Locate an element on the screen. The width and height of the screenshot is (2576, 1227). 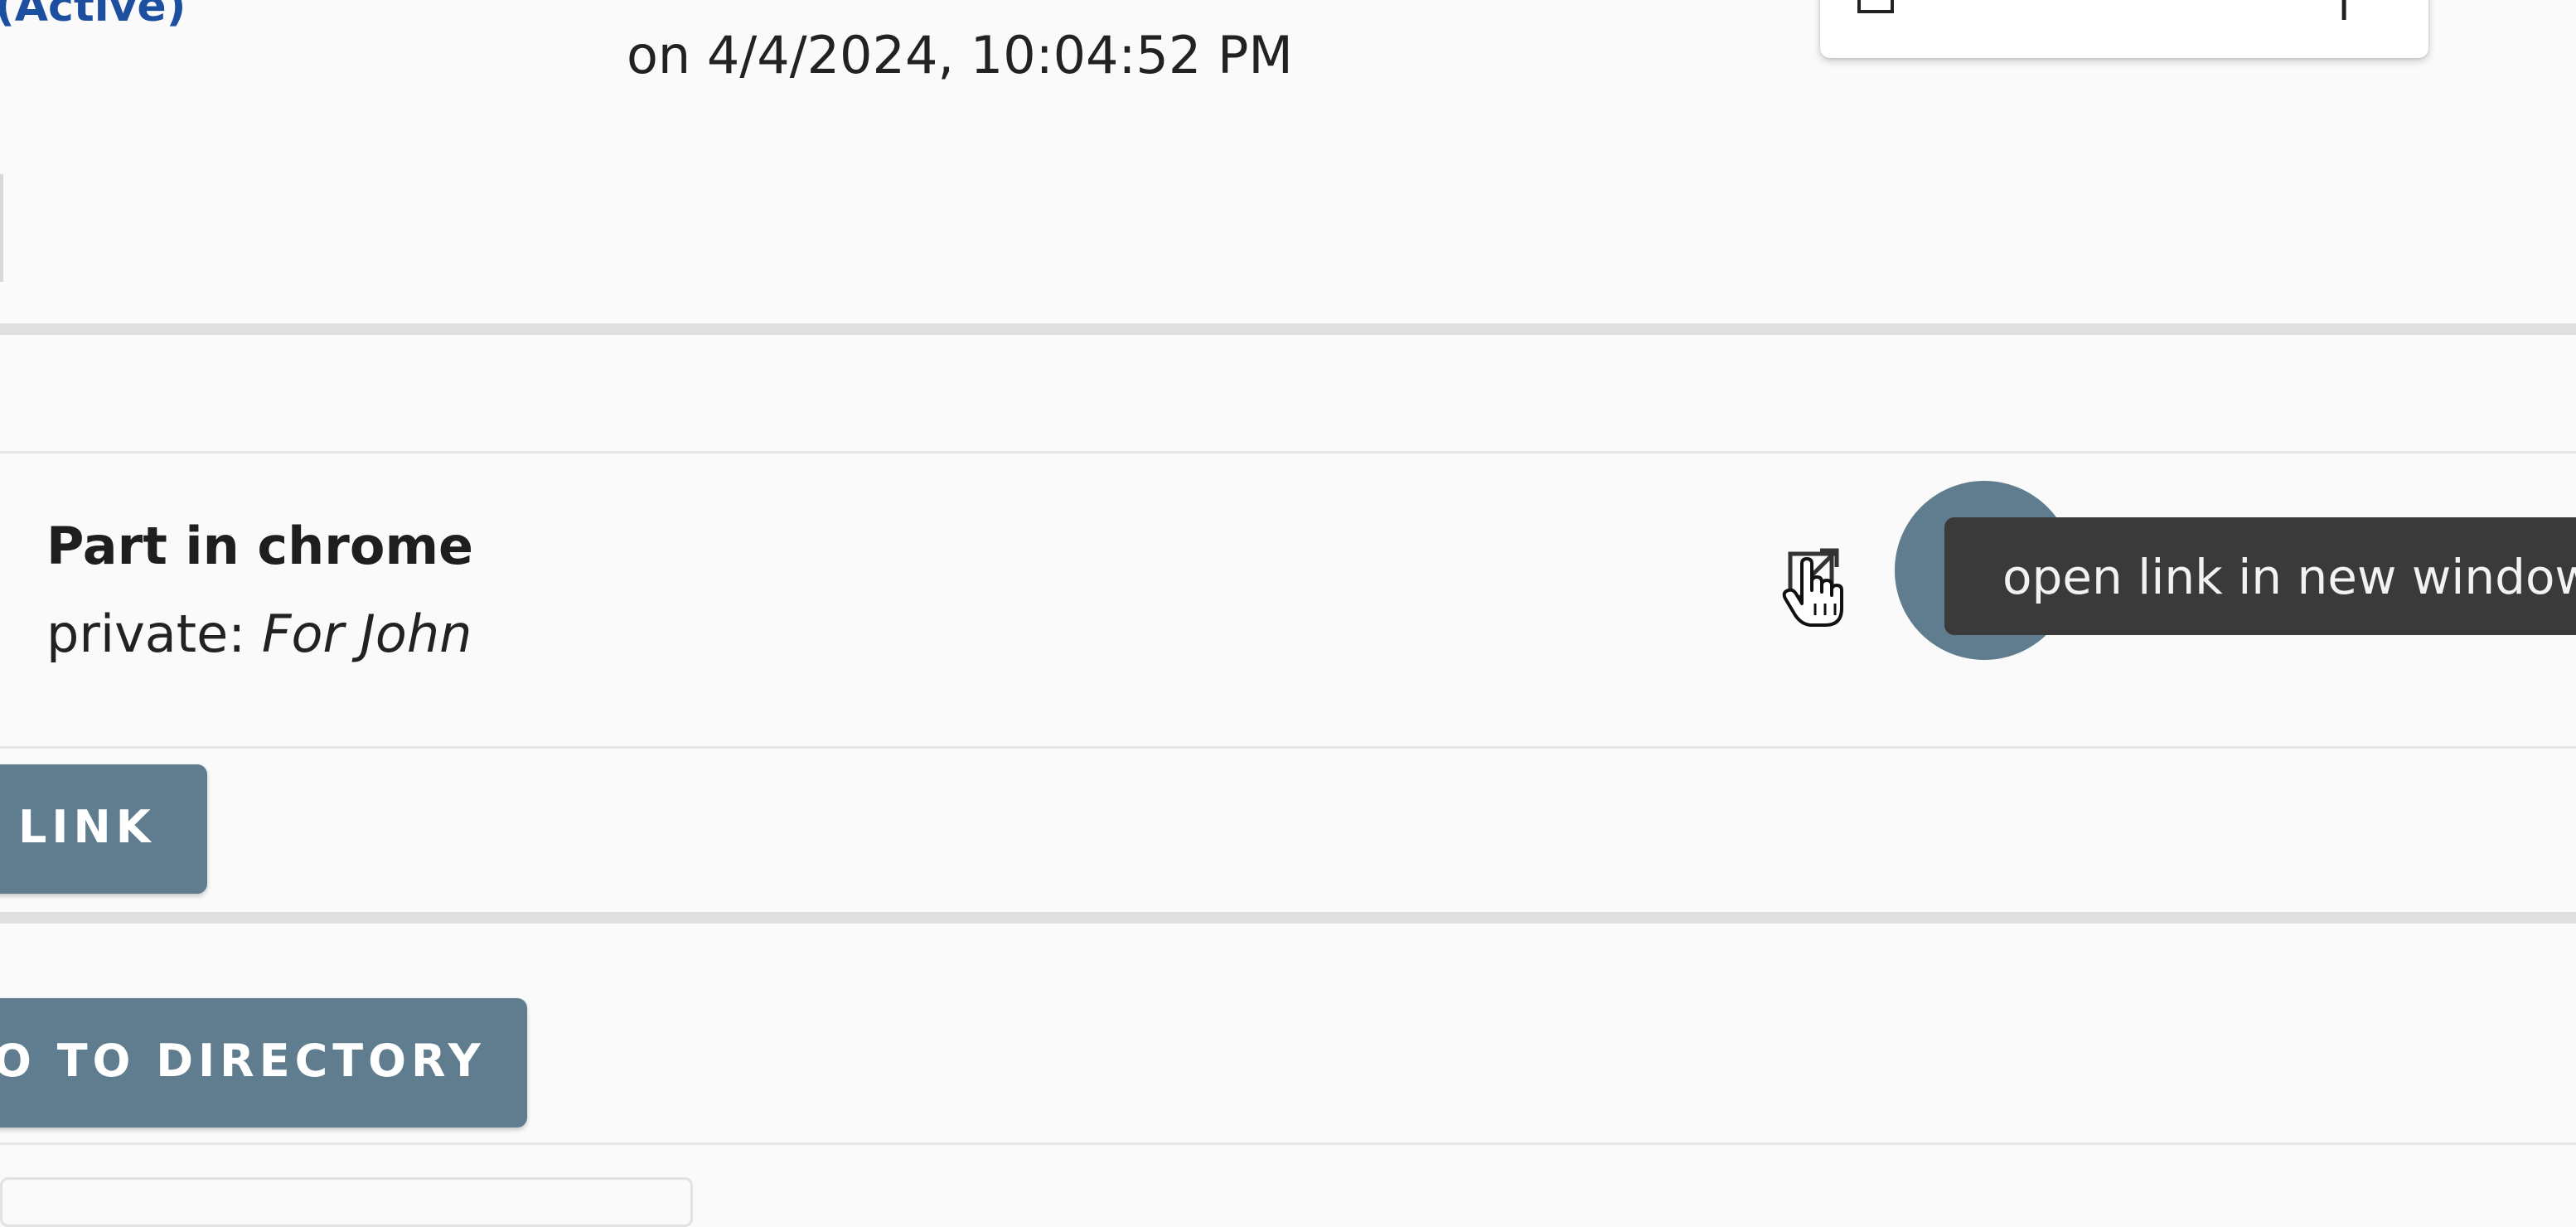
hand-cursor-icon is located at coordinates (1812, 592).